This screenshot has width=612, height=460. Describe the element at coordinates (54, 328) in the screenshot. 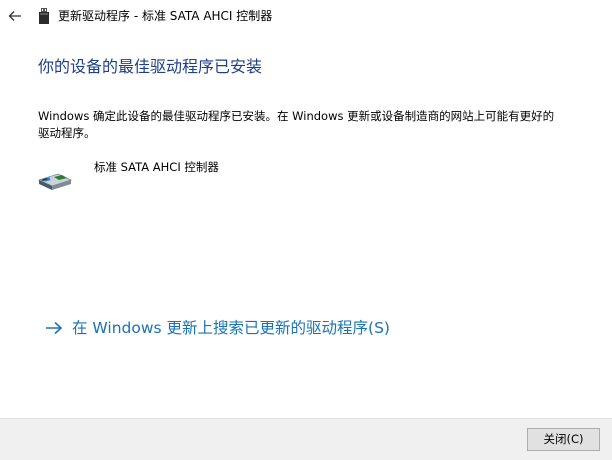

I see `right-arrow-icon` at that location.